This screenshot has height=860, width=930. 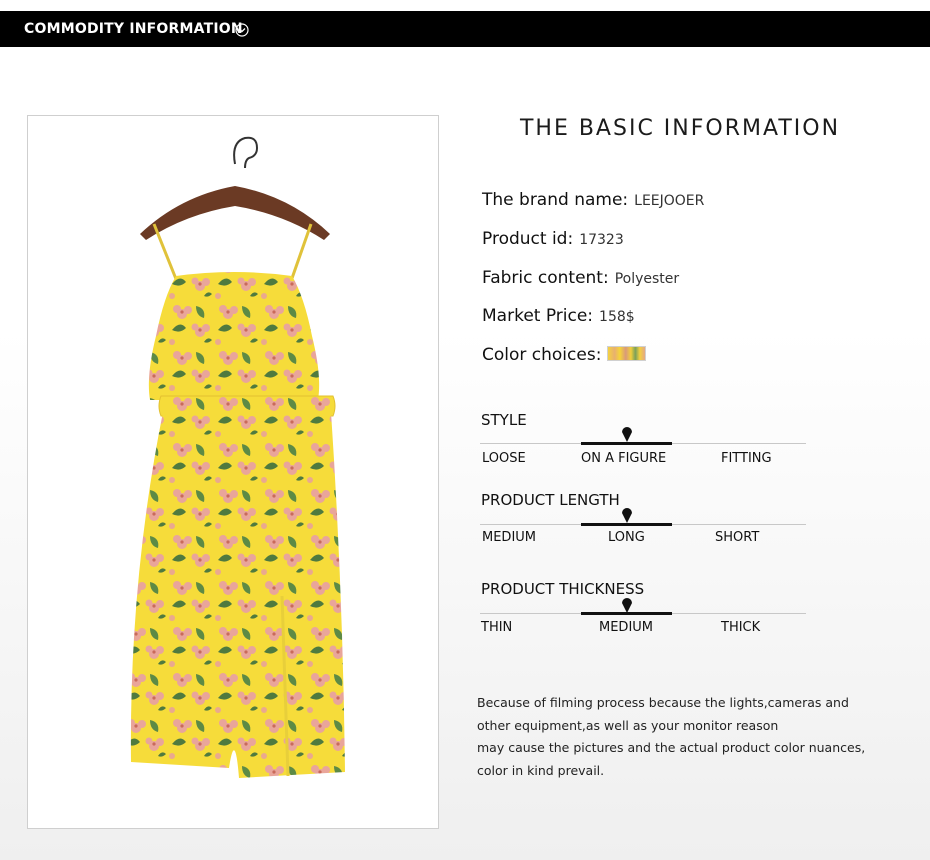 I want to click on price-row: Market Price: 158$, so click(x=558, y=316).